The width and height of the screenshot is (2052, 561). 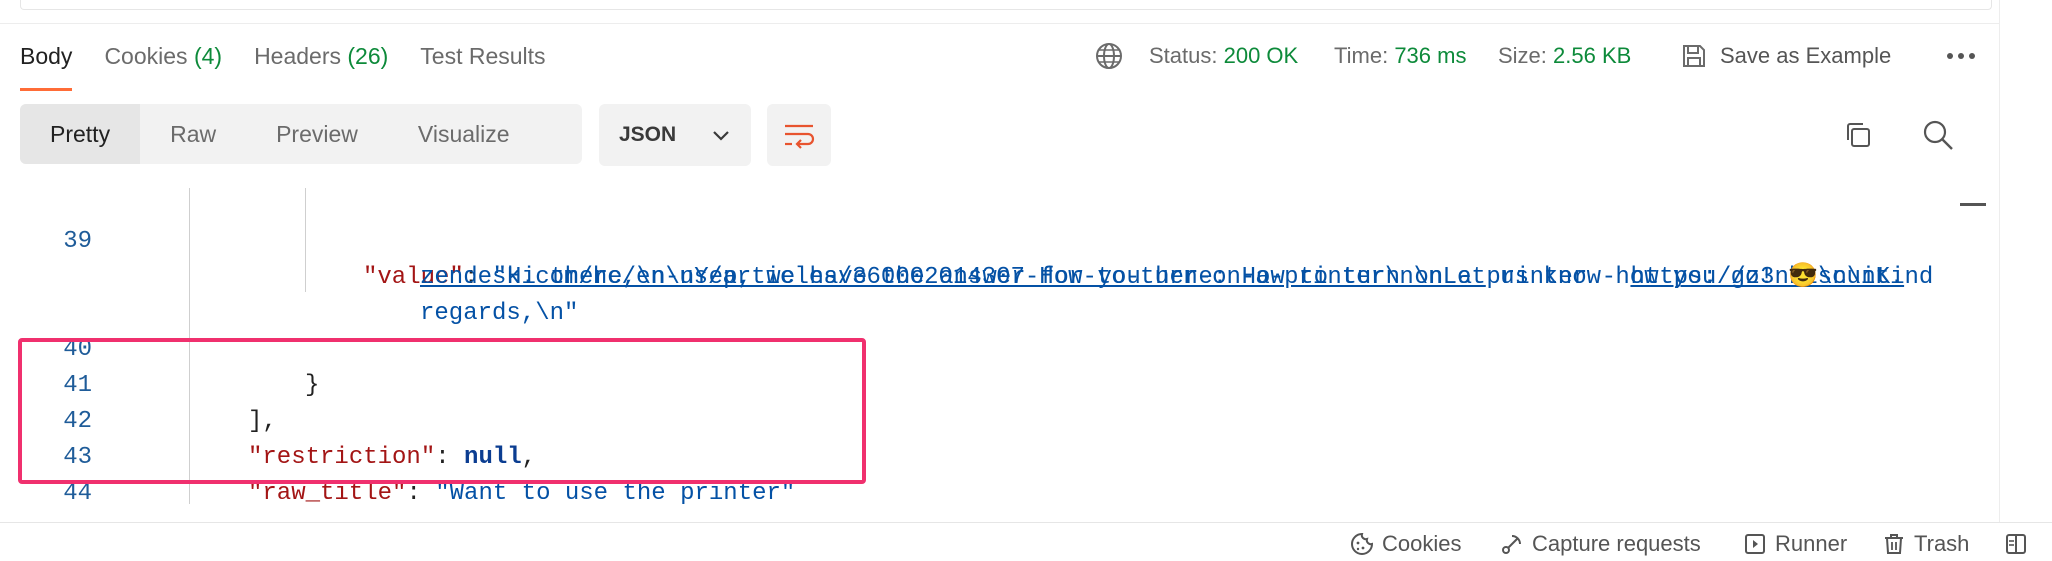 I want to click on layout-toggle-button, so click(x=2016, y=544).